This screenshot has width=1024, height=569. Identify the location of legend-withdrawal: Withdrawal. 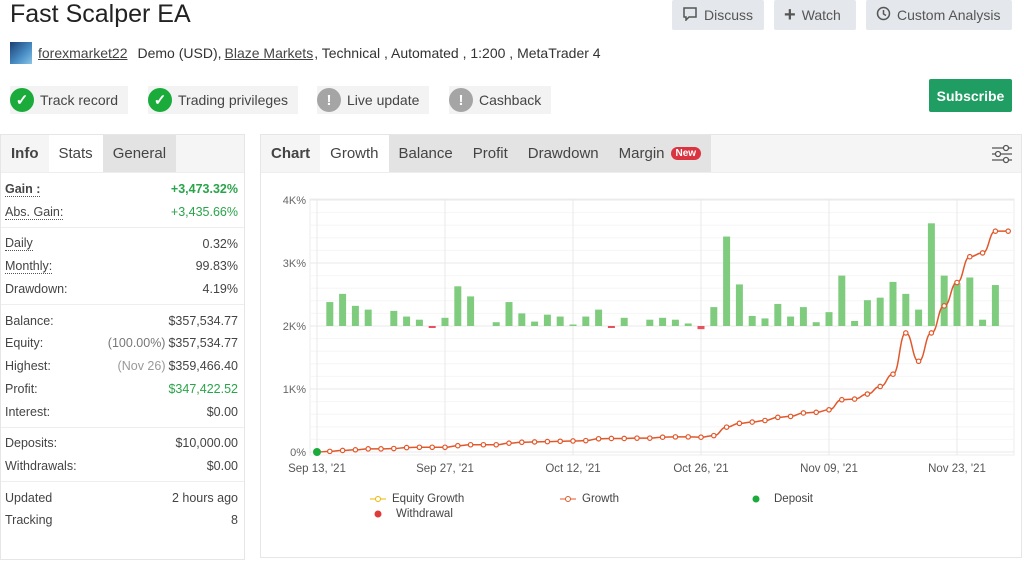
(413, 514).